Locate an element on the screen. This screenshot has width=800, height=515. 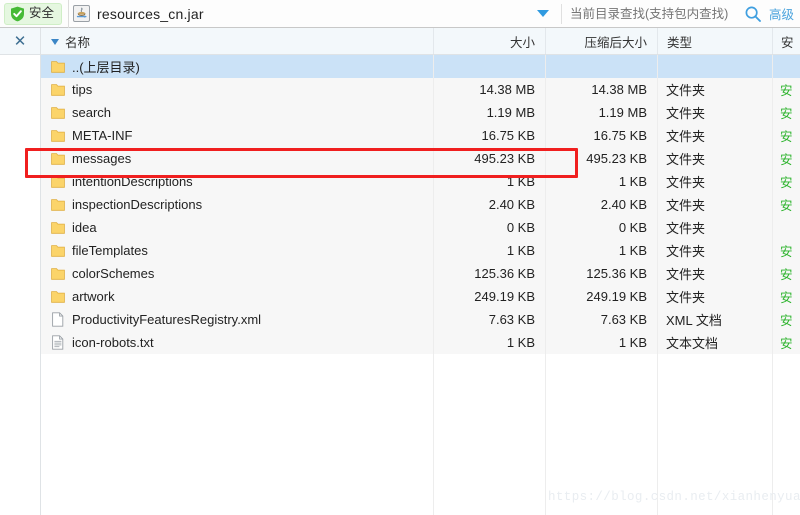
file-name-label: tips is located at coordinates (82, 89).